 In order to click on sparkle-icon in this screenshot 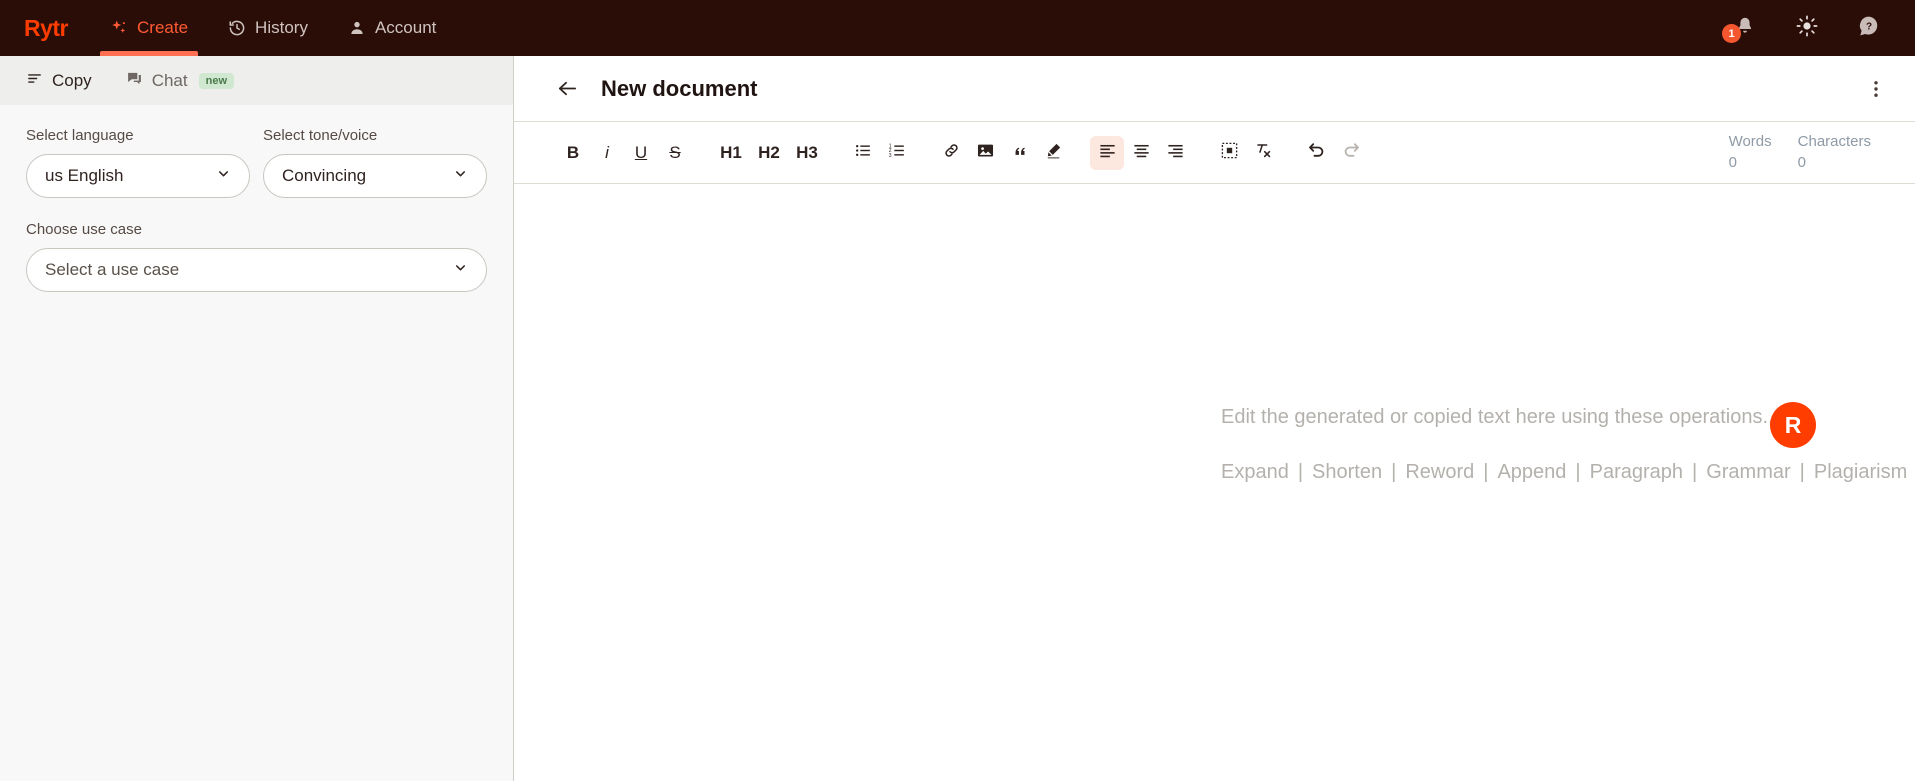, I will do `click(119, 28)`.